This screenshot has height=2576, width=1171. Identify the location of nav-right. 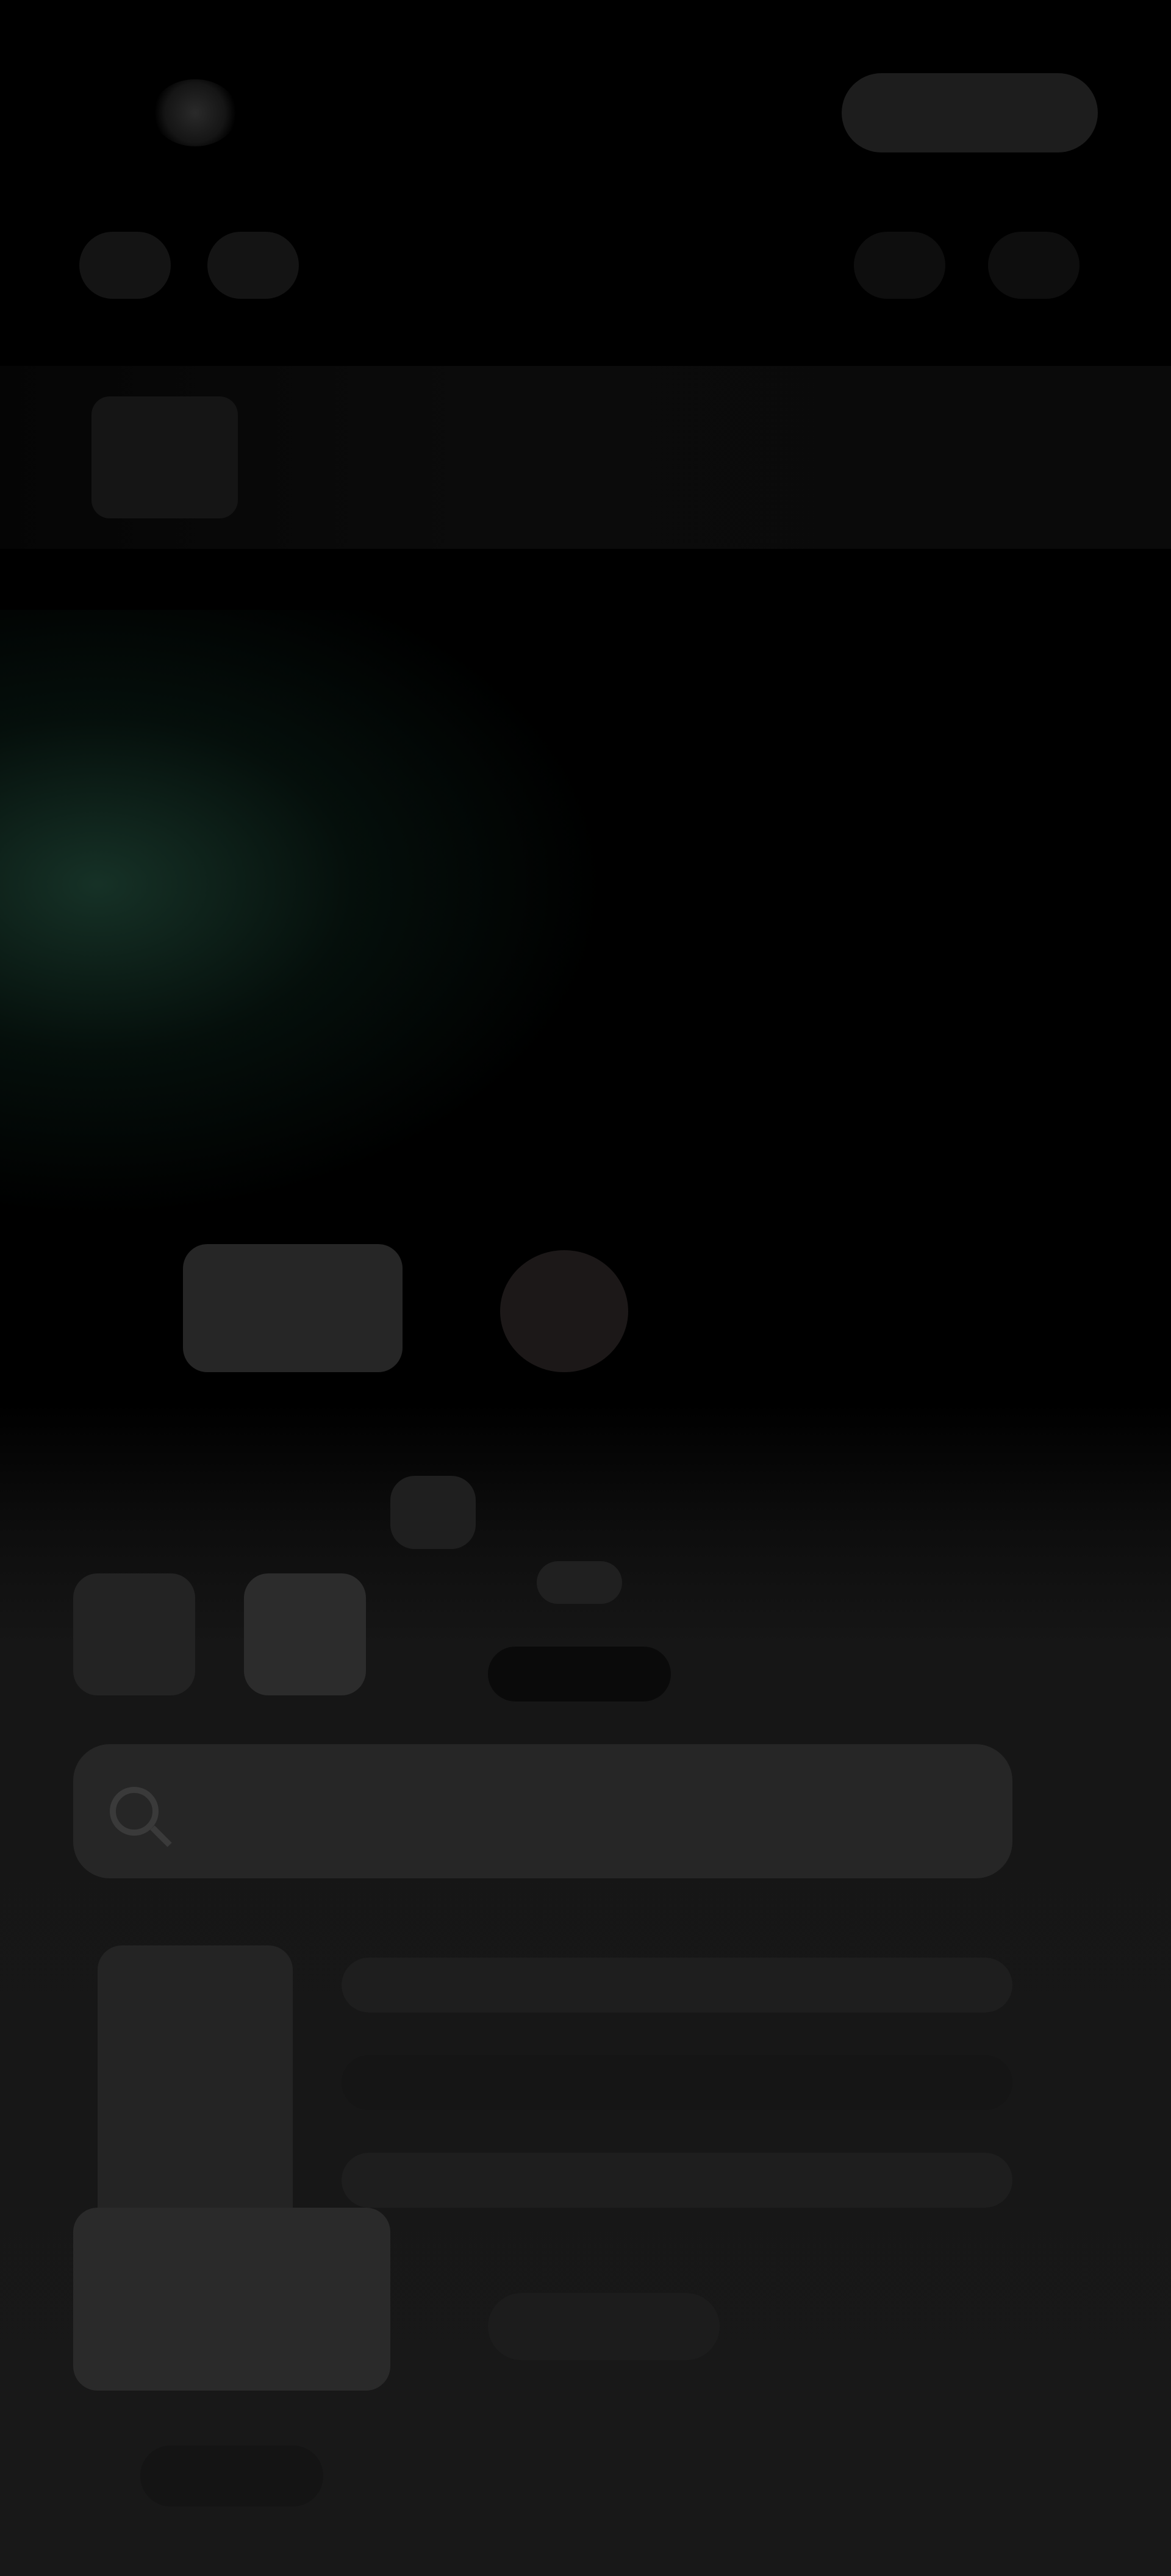
(967, 265).